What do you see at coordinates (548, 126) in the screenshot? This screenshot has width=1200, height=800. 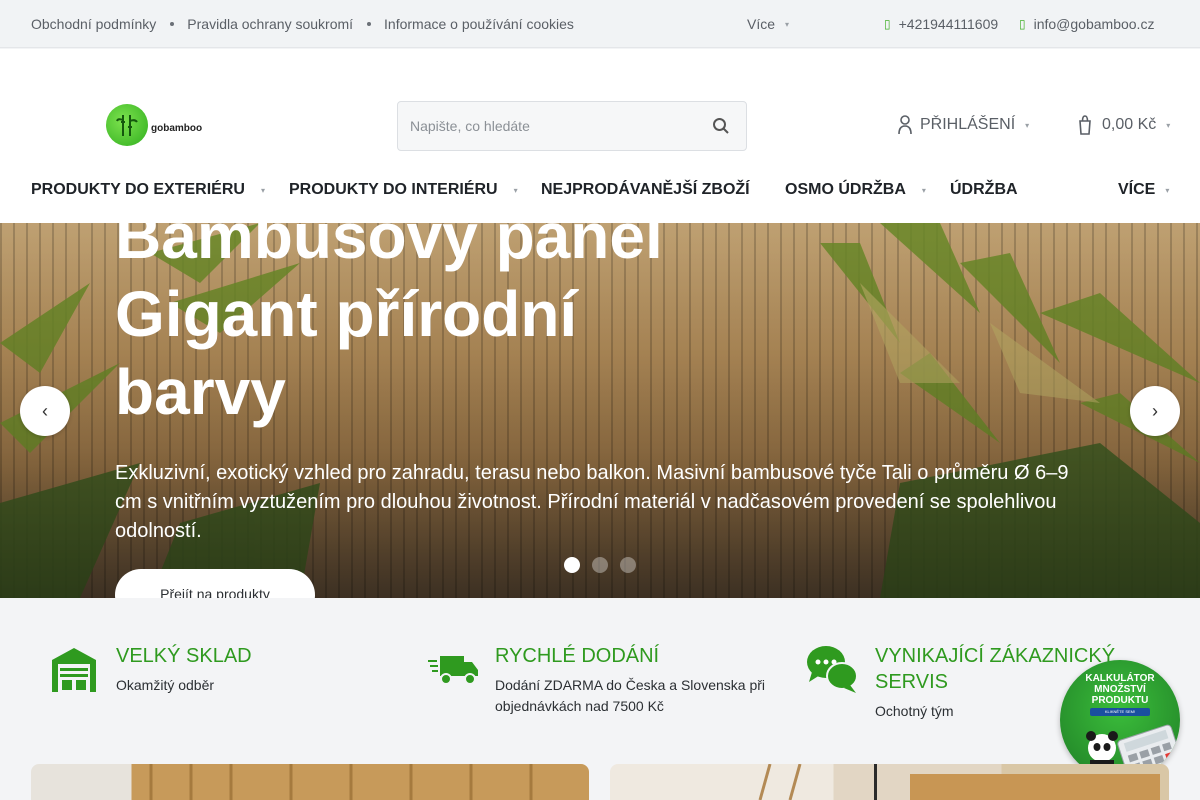 I see `search-input` at bounding box center [548, 126].